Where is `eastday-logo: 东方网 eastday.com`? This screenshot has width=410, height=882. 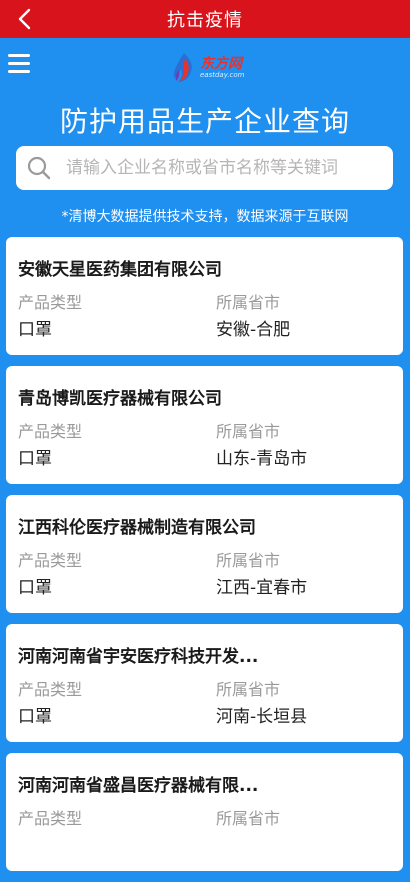
eastday-logo: 东方网 eastday.com is located at coordinates (208, 68).